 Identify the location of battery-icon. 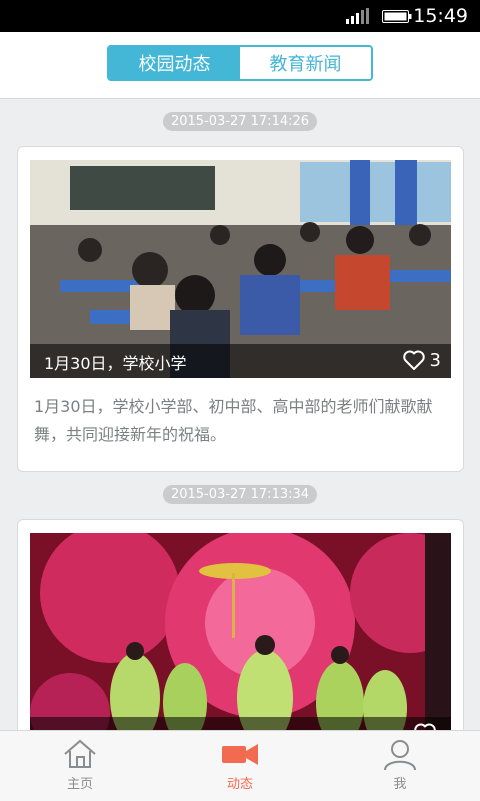
(397, 16).